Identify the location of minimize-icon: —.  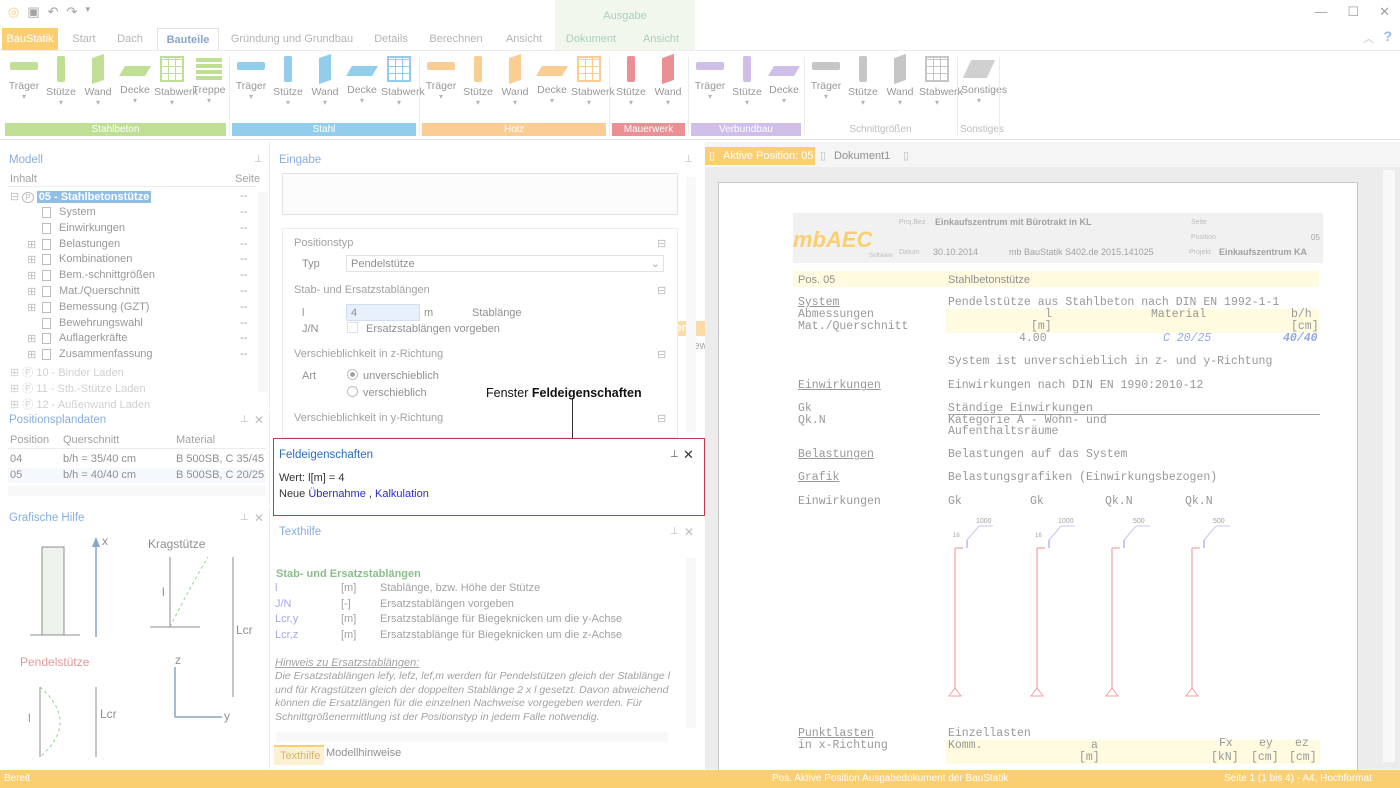
(1320, 12).